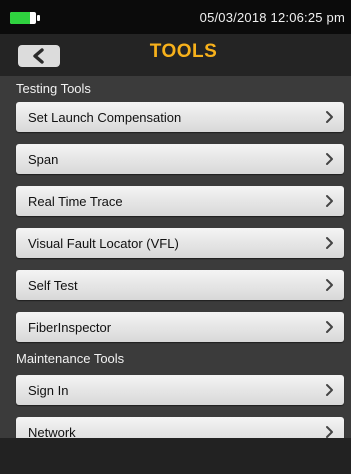 This screenshot has height=474, width=351. What do you see at coordinates (105, 117) in the screenshot?
I see `menu-item-label: Set Launch Compensation` at bounding box center [105, 117].